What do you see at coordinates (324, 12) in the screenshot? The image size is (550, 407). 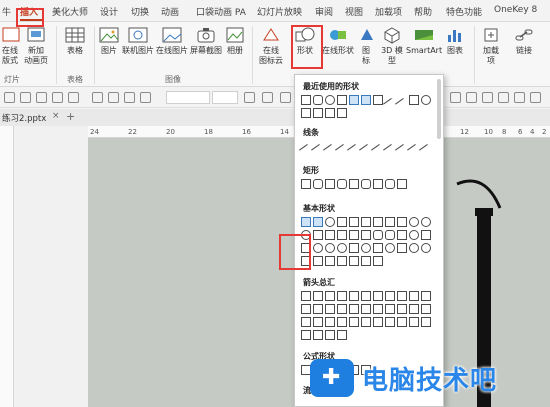 I see `tab-review: 审阅` at bounding box center [324, 12].